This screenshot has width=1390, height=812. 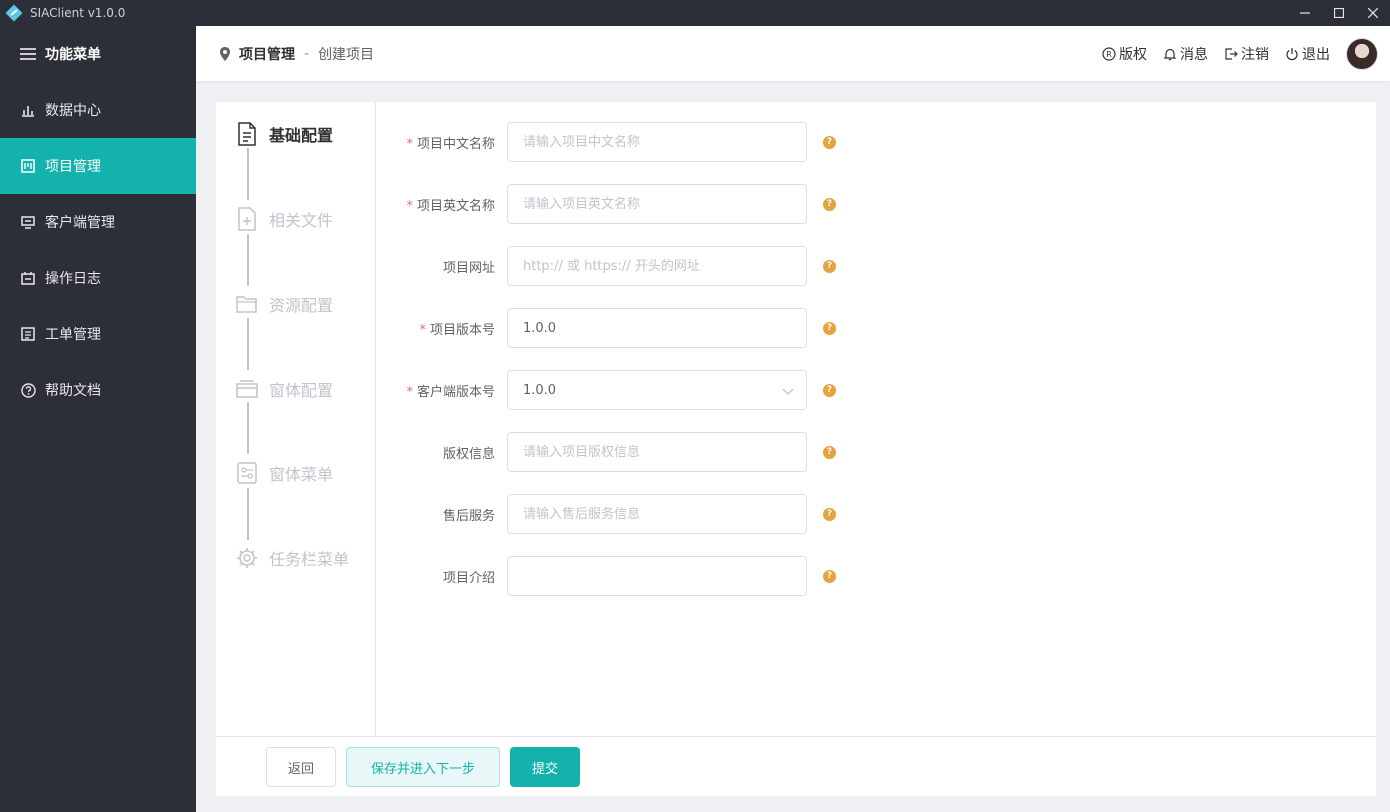 What do you see at coordinates (657, 328) in the screenshot?
I see `project-version-input` at bounding box center [657, 328].